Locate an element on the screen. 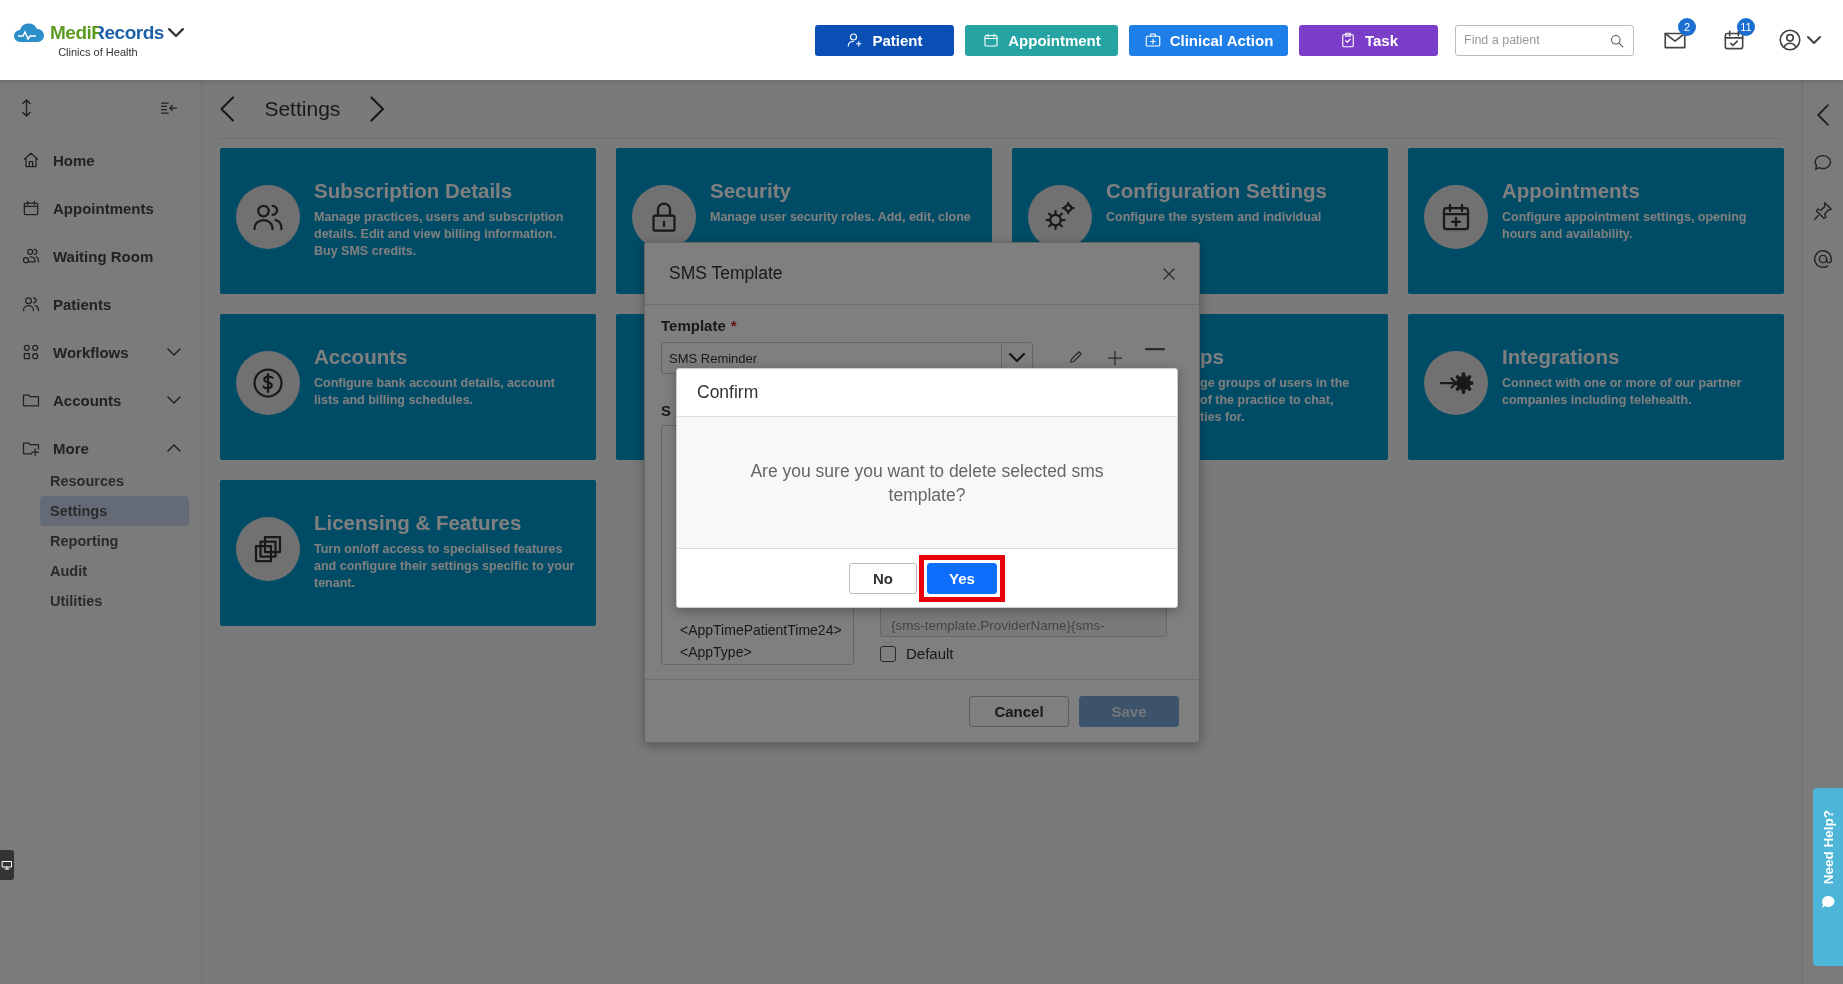 The height and width of the screenshot is (984, 1843). clinic-name: Clinics of Health is located at coordinates (98, 52).